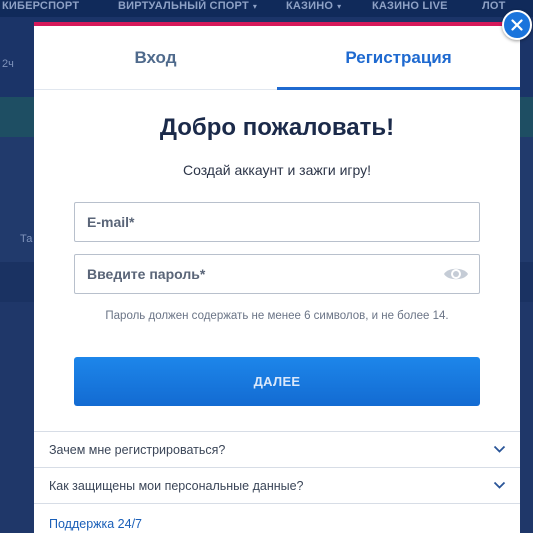 The image size is (533, 533). I want to click on tab-register: Регистрация, so click(398, 58).